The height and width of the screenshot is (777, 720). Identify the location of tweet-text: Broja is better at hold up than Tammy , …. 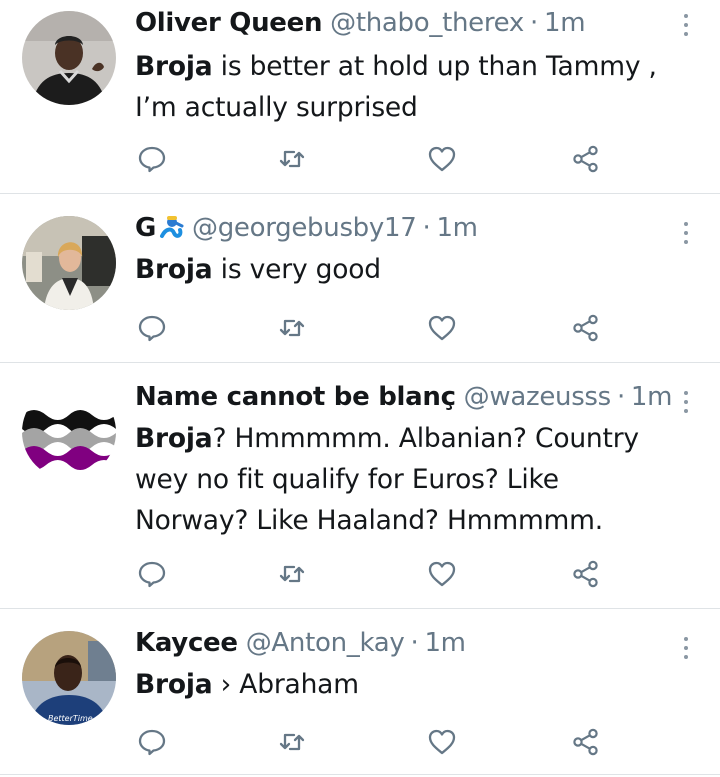
(407, 87).